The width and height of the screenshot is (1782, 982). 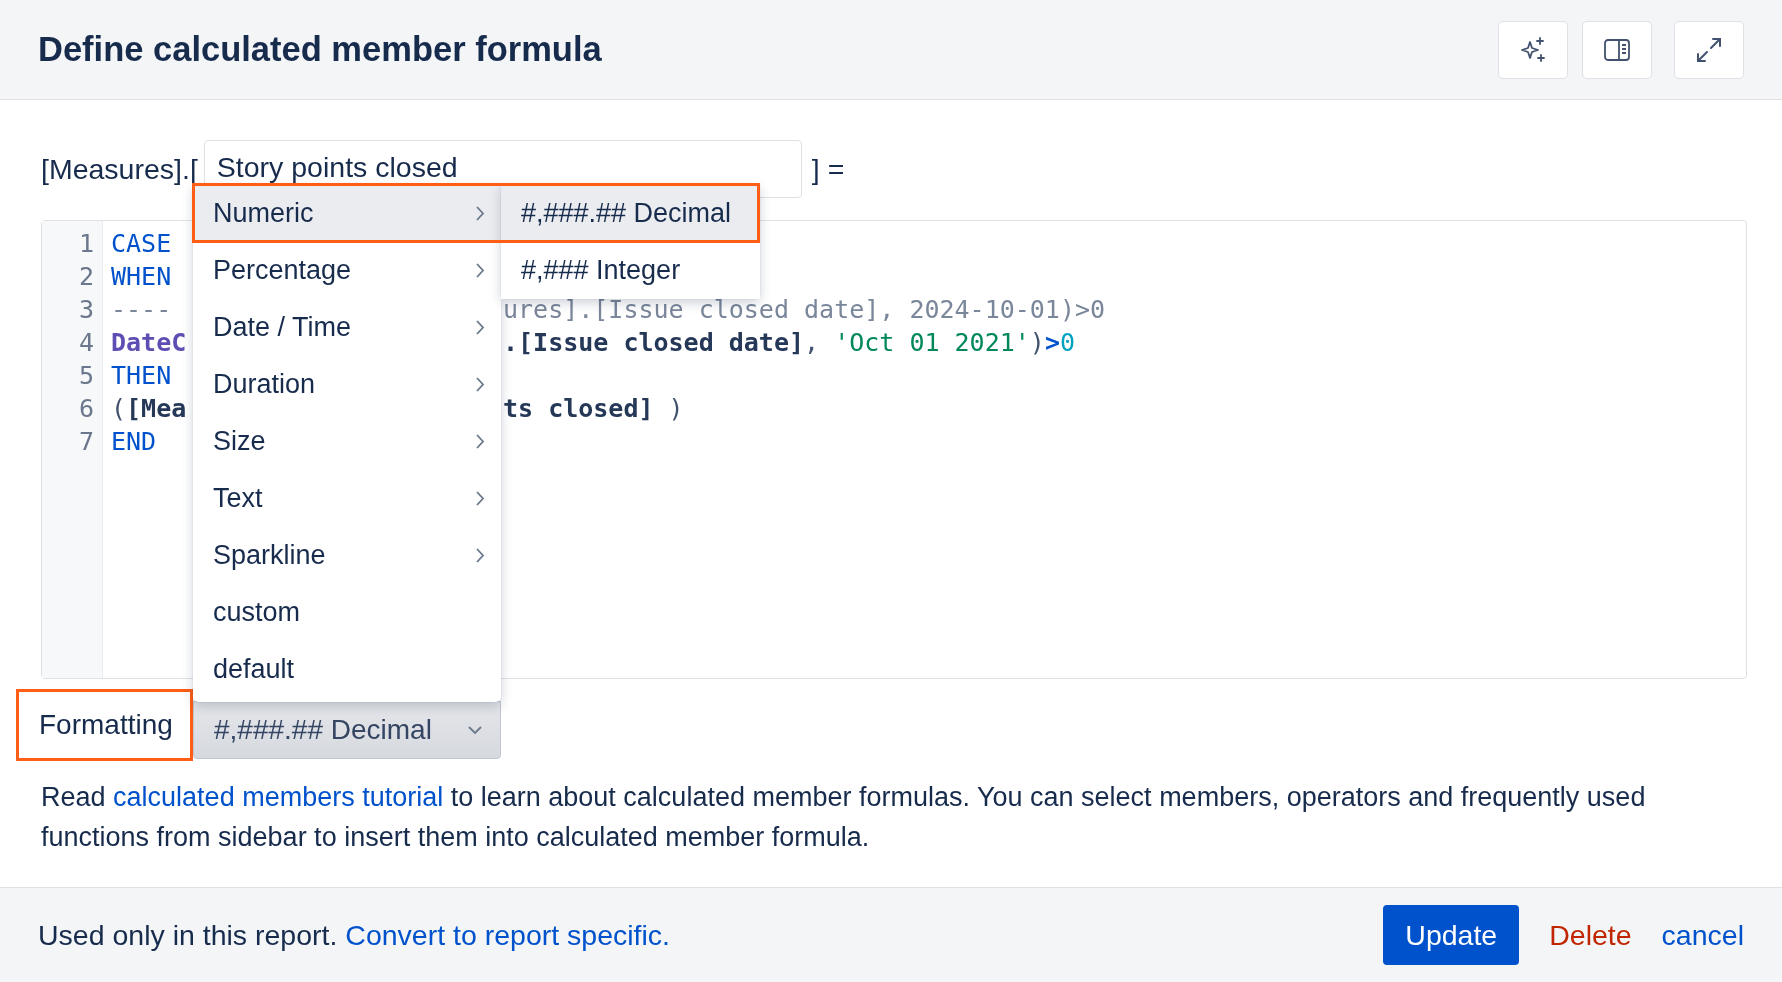 What do you see at coordinates (475, 730) in the screenshot?
I see `chevron-down-icon` at bounding box center [475, 730].